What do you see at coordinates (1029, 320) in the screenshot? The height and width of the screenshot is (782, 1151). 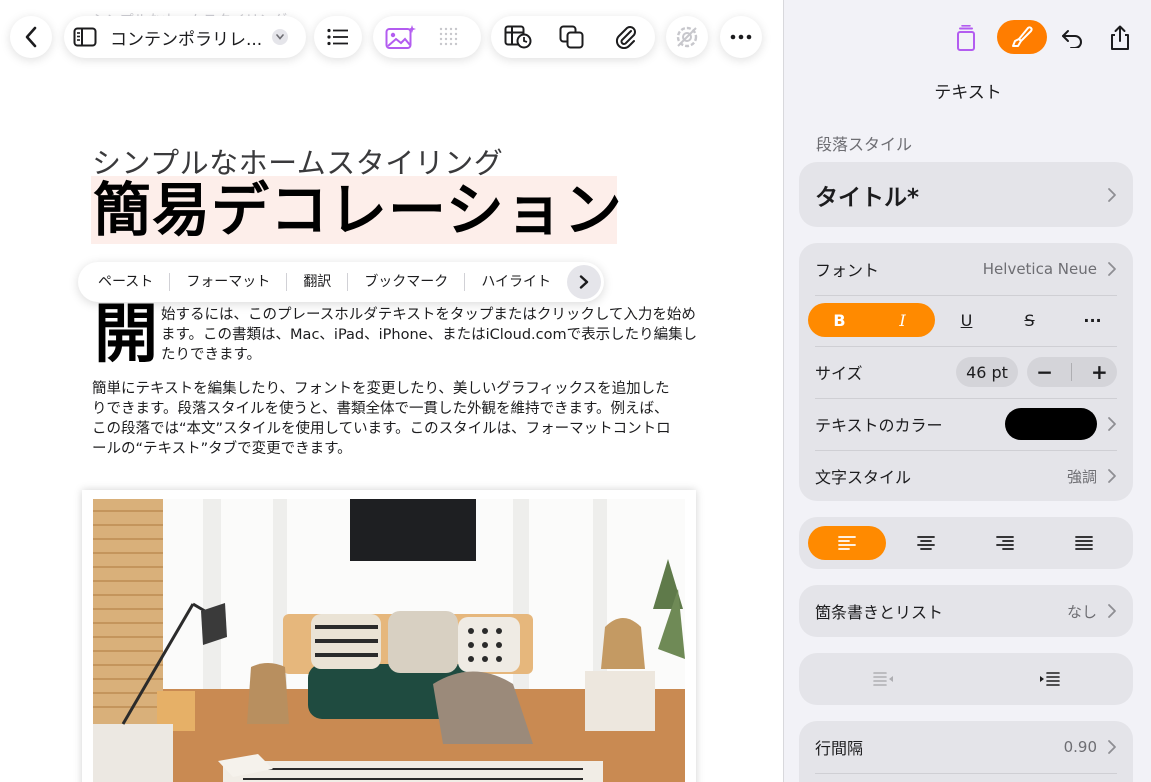 I see `strikethrough-button: S` at bounding box center [1029, 320].